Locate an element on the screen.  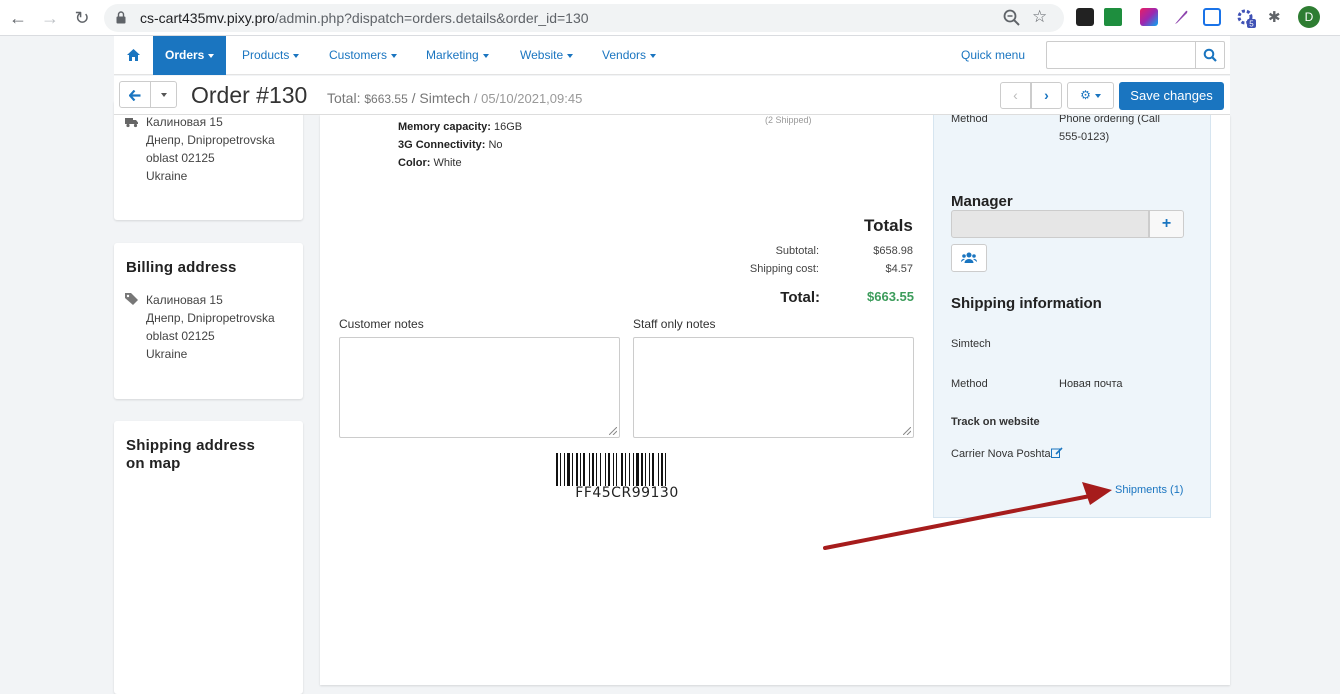
chevron-right-icon: › is located at coordinates (1046, 95).